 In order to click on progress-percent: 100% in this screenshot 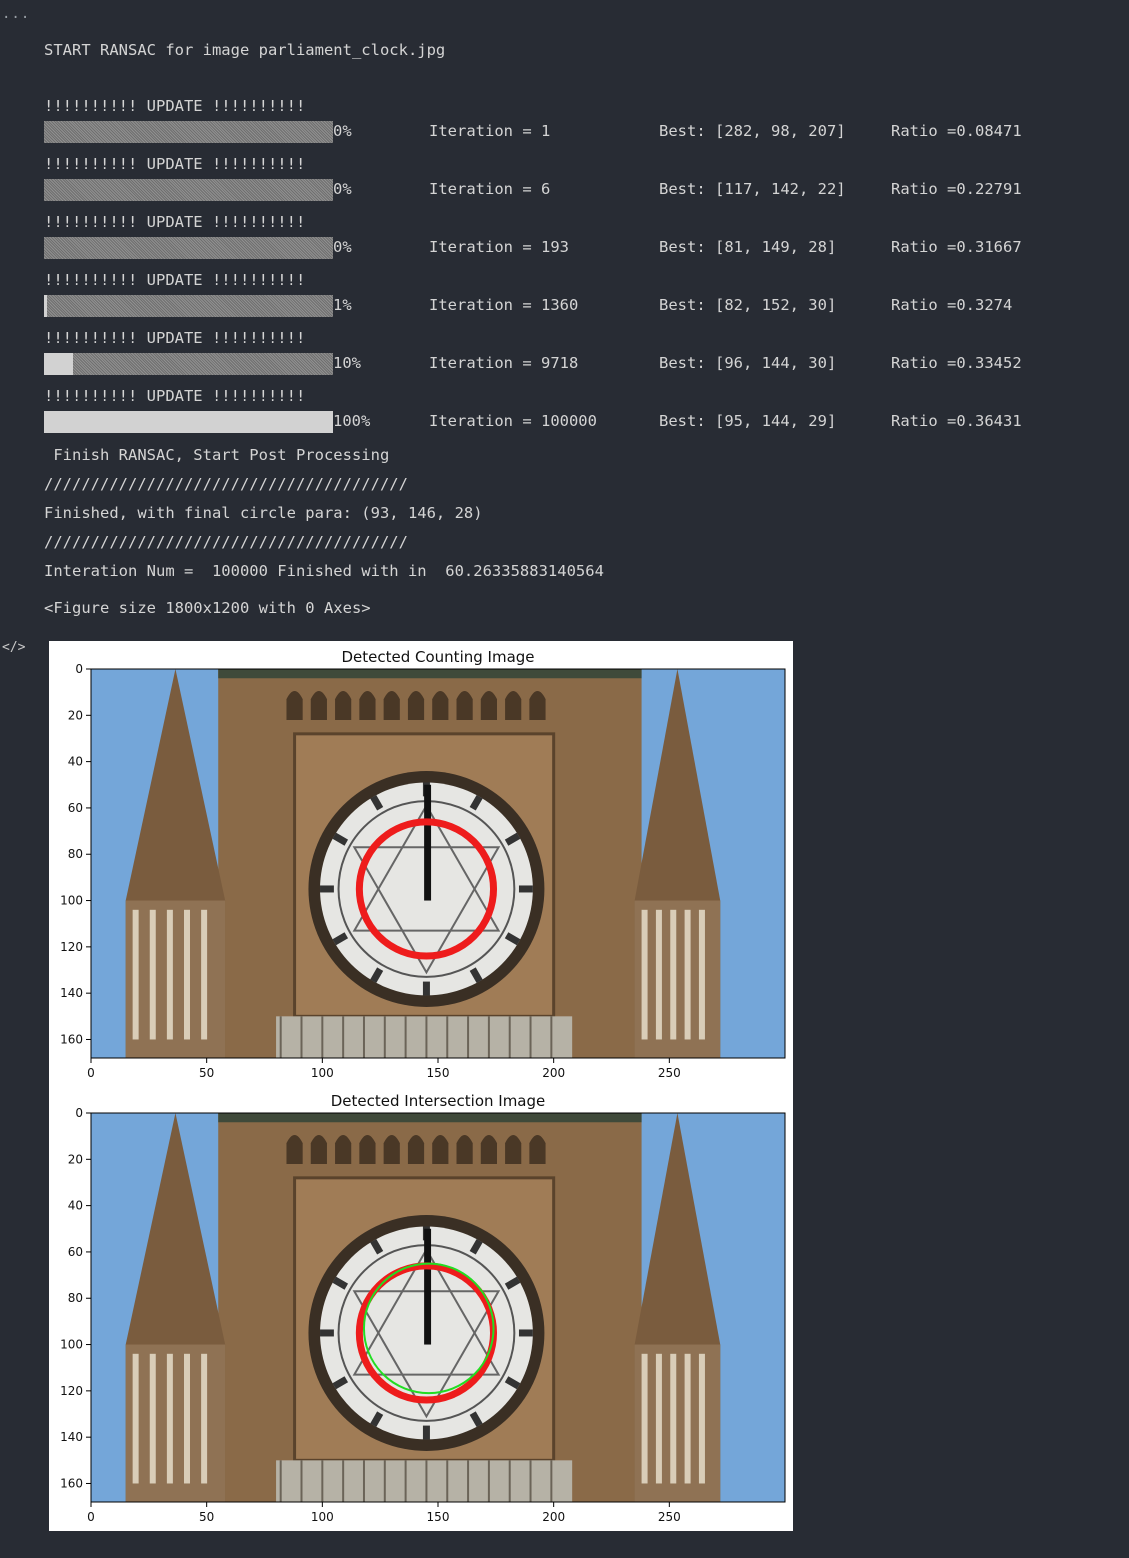, I will do `click(352, 421)`.